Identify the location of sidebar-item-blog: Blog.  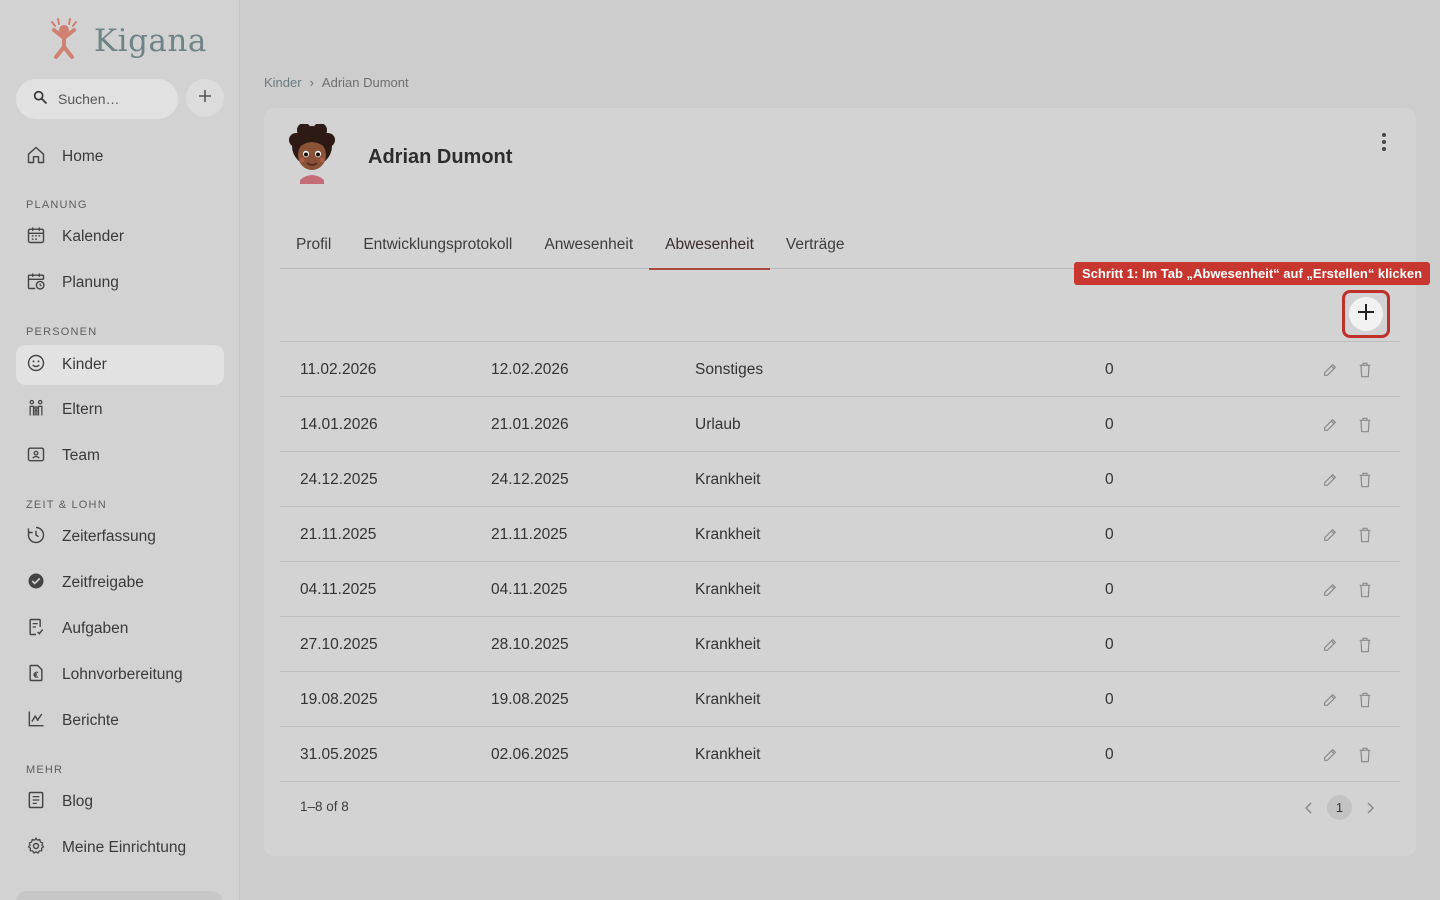
(120, 802).